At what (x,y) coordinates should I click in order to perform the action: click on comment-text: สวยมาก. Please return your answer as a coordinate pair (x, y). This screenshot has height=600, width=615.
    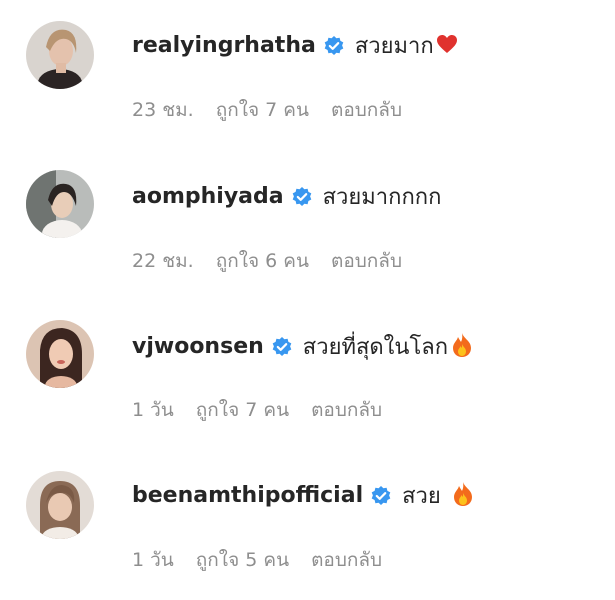
    Looking at the image, I should click on (394, 46).